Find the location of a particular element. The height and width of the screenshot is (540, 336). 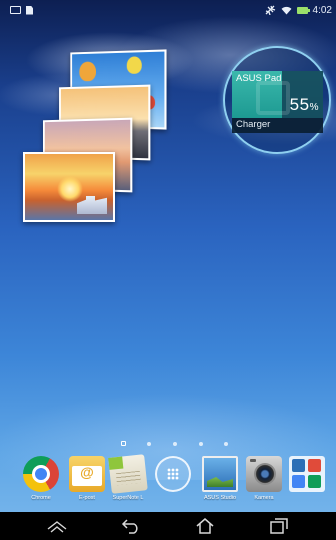

page-indicator is located at coordinates (168, 446).